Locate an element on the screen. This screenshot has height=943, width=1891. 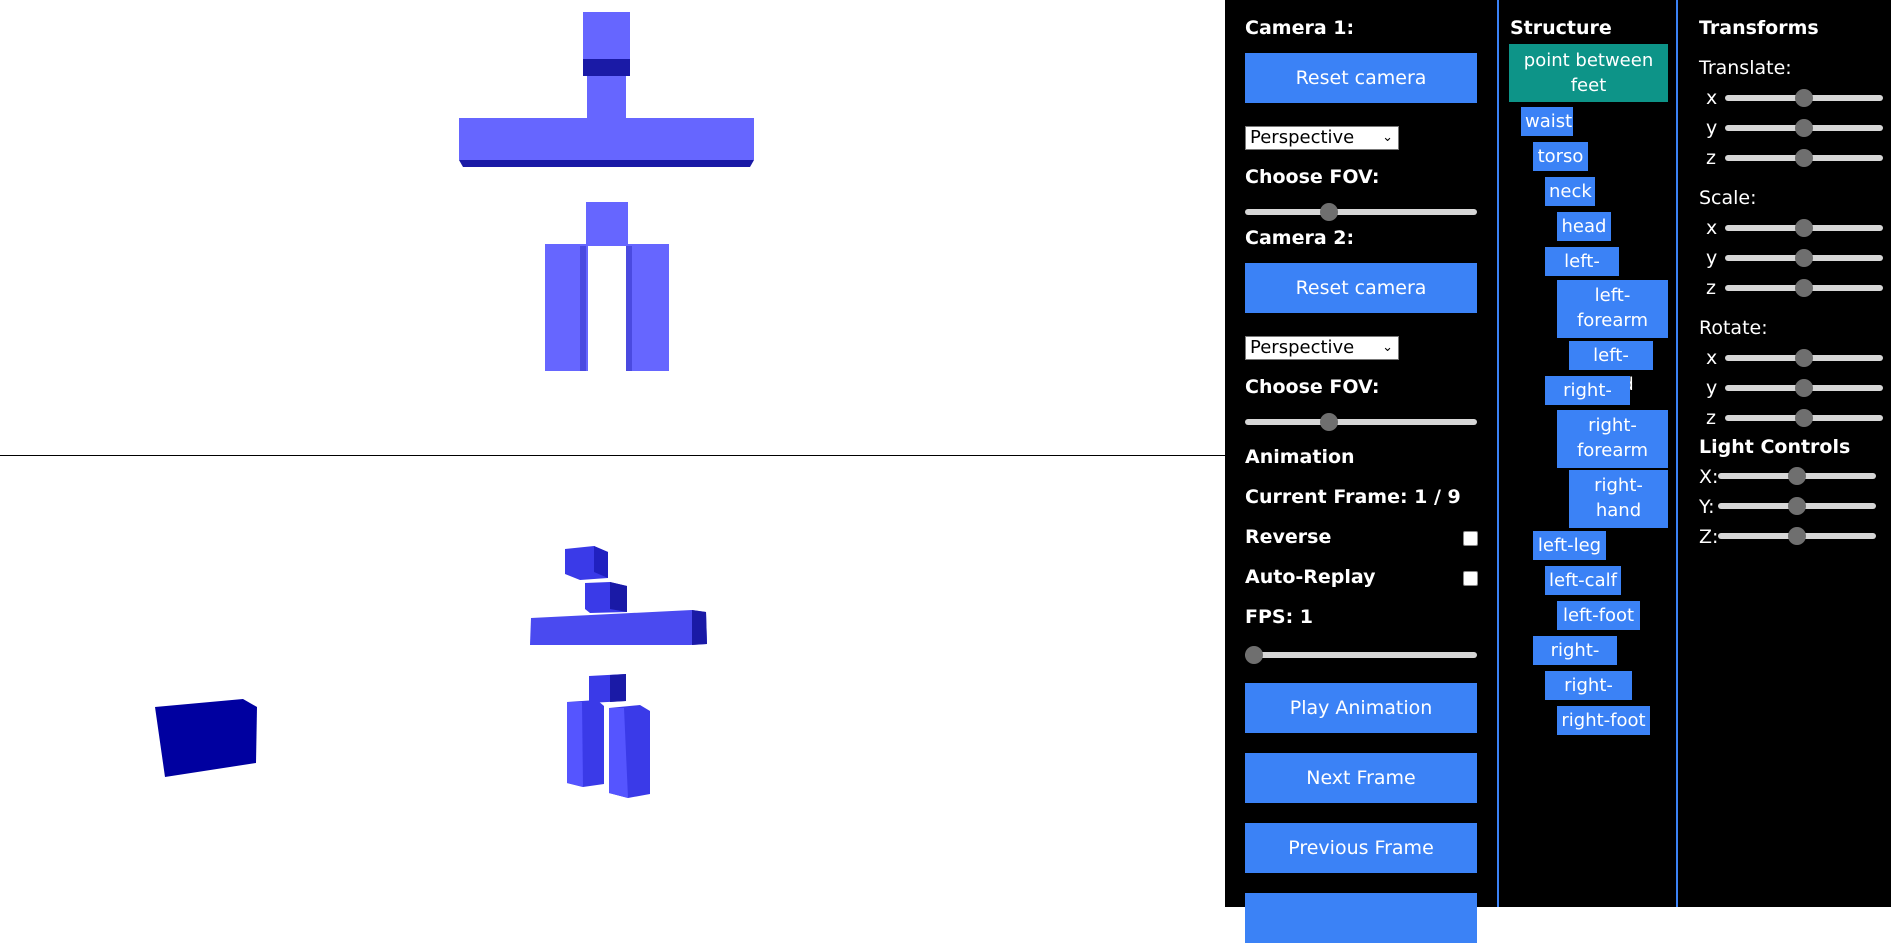
tree-node-left-calf: left-calf is located at coordinates (1583, 580).